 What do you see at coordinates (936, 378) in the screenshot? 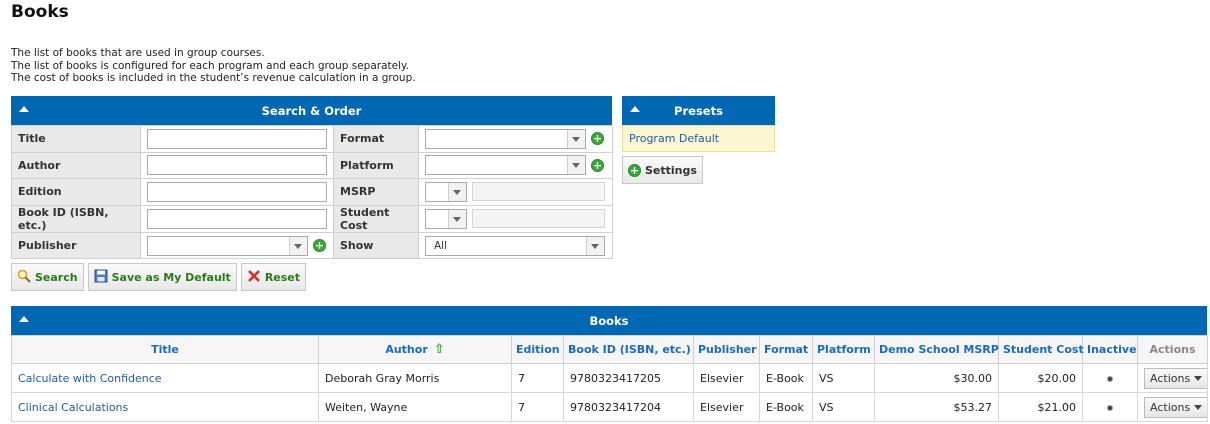
I see `cell-msrp: $30.00` at bounding box center [936, 378].